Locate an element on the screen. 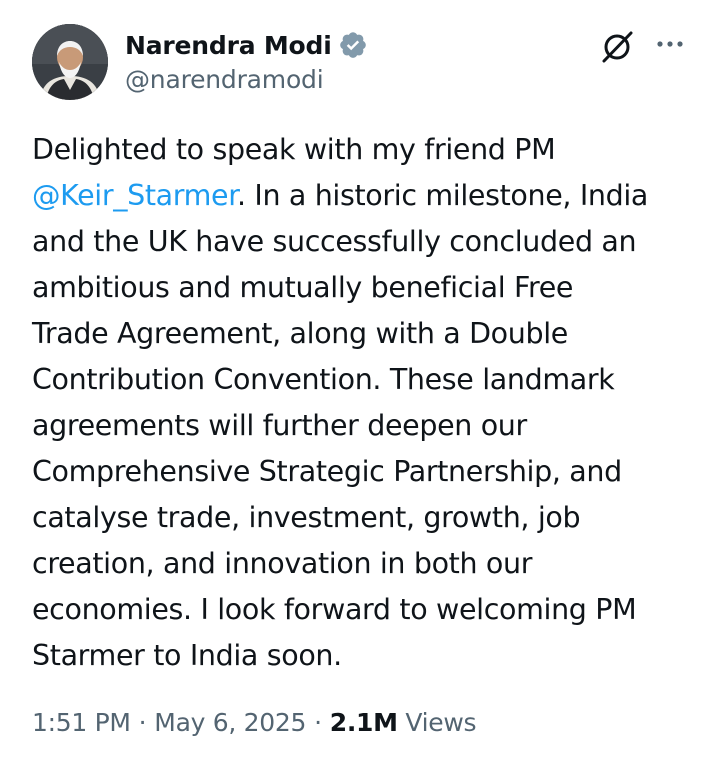 The width and height of the screenshot is (720, 772). views-count: 2.1M is located at coordinates (364, 722).